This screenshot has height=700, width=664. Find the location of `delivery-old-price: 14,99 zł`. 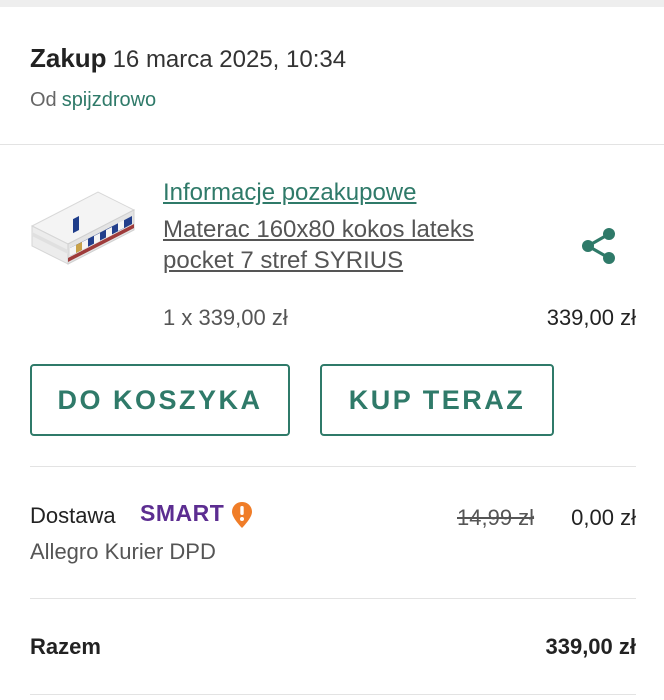

delivery-old-price: 14,99 zł is located at coordinates (496, 517).